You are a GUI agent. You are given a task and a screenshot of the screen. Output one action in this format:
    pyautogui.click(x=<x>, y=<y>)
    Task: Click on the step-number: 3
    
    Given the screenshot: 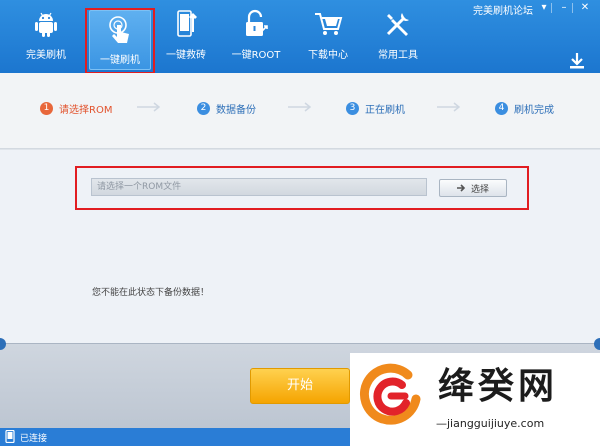 What is the action you would take?
    pyautogui.click(x=352, y=108)
    